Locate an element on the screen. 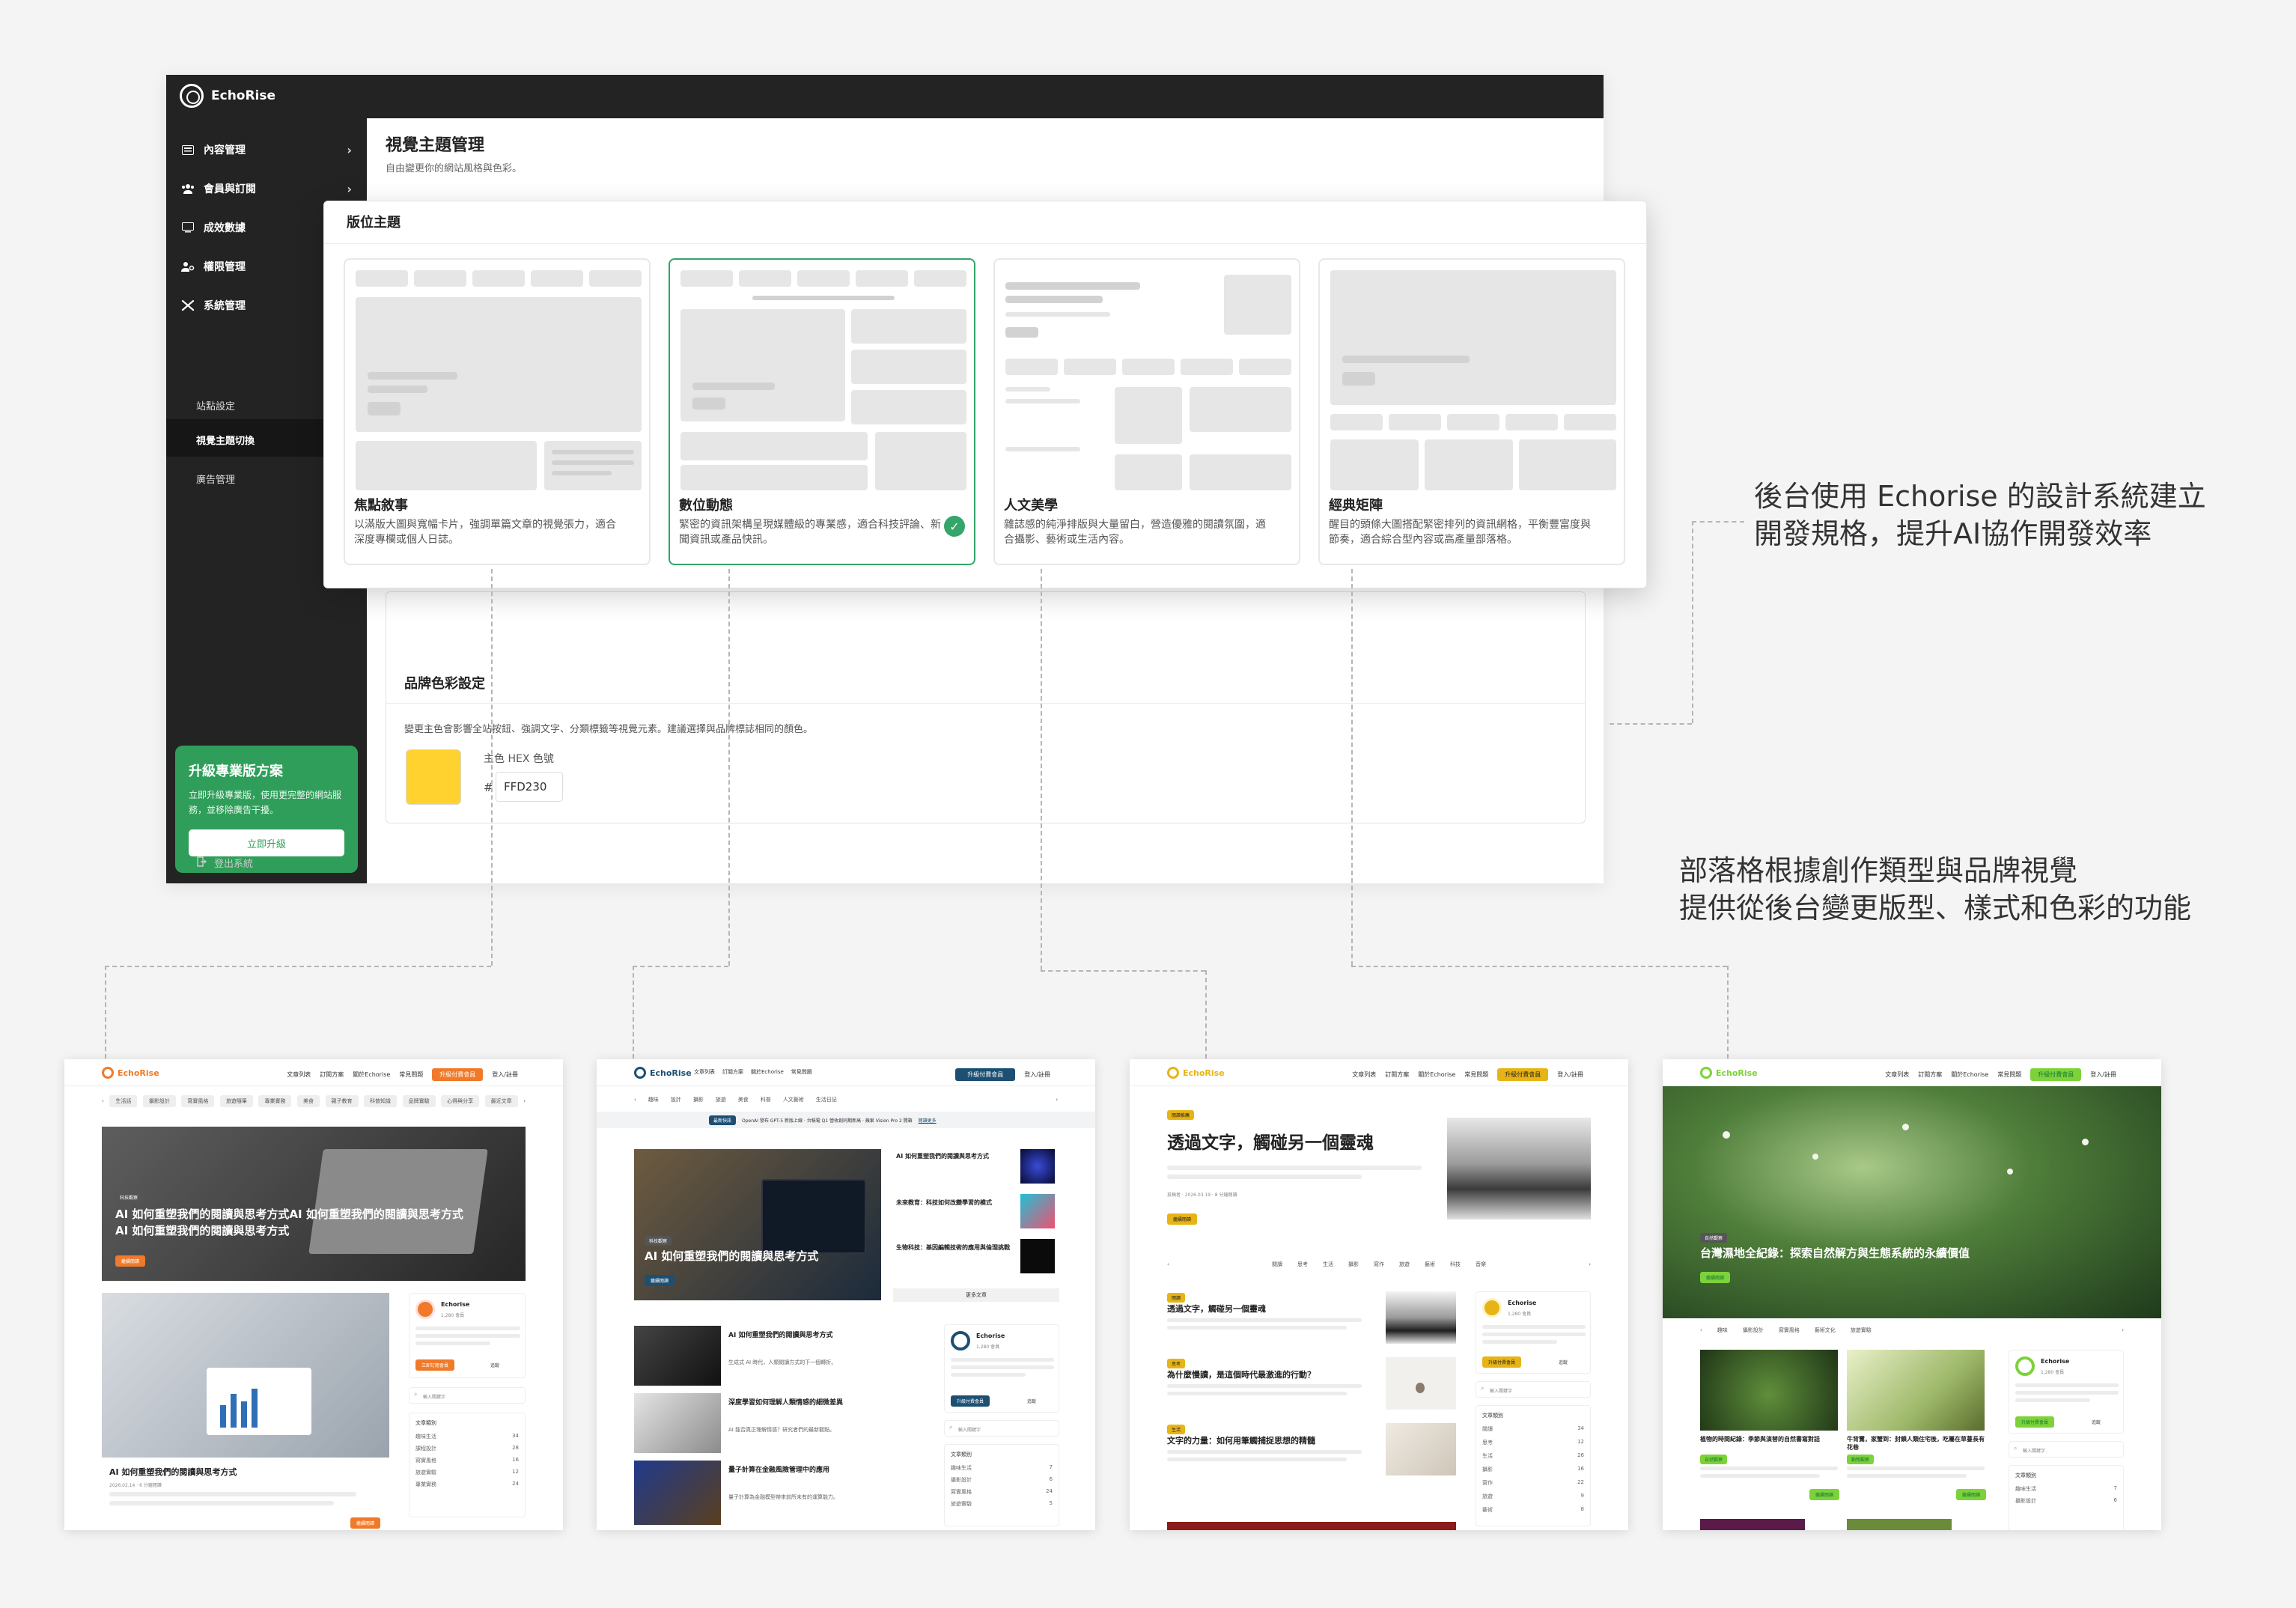 This screenshot has width=2296, height=1608. list-article-title: 深度學習如何理解人類情感的細微差異 is located at coordinates (785, 1403).